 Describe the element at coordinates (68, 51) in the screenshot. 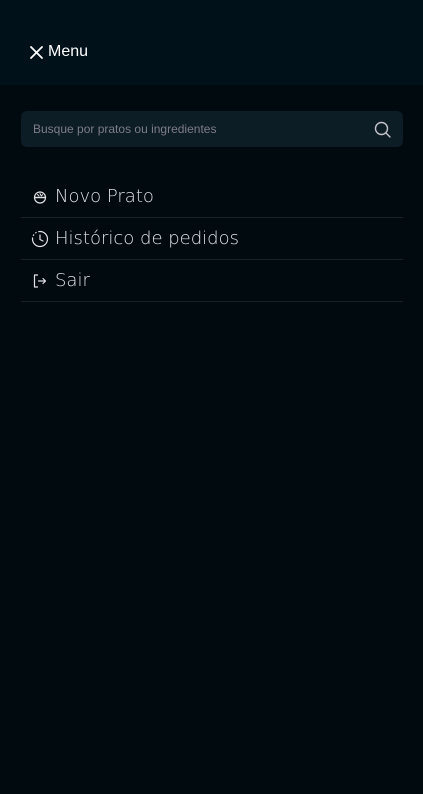

I see `menu-title: Menu` at that location.